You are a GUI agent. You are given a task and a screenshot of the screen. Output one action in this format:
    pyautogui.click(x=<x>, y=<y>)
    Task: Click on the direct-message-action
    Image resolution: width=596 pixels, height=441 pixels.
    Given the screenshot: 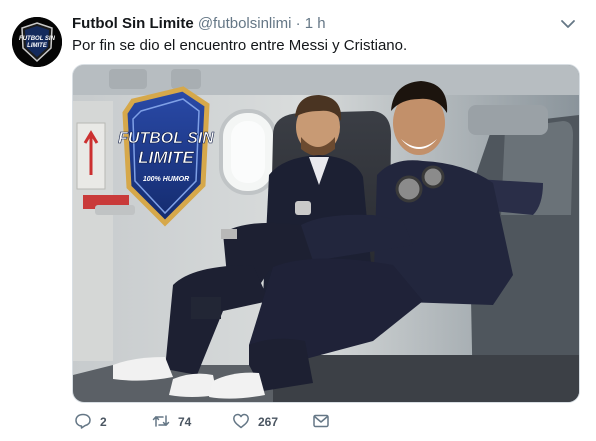 What is the action you would take?
    pyautogui.click(x=321, y=422)
    